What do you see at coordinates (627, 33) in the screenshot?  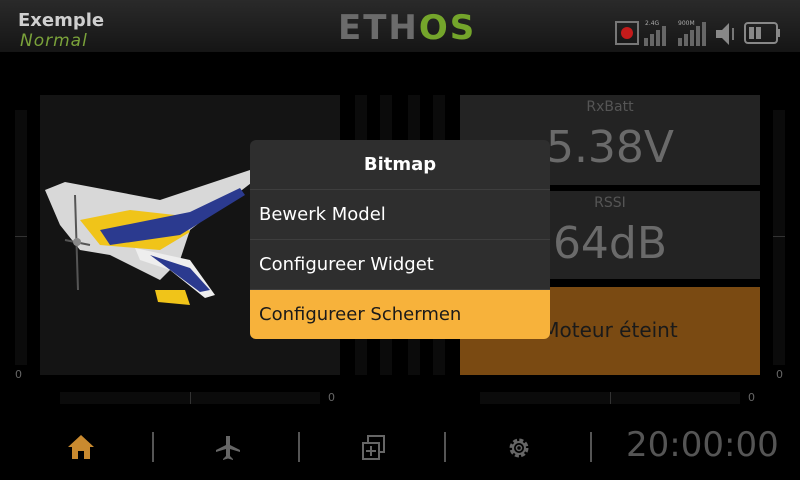 I see `record-icon` at bounding box center [627, 33].